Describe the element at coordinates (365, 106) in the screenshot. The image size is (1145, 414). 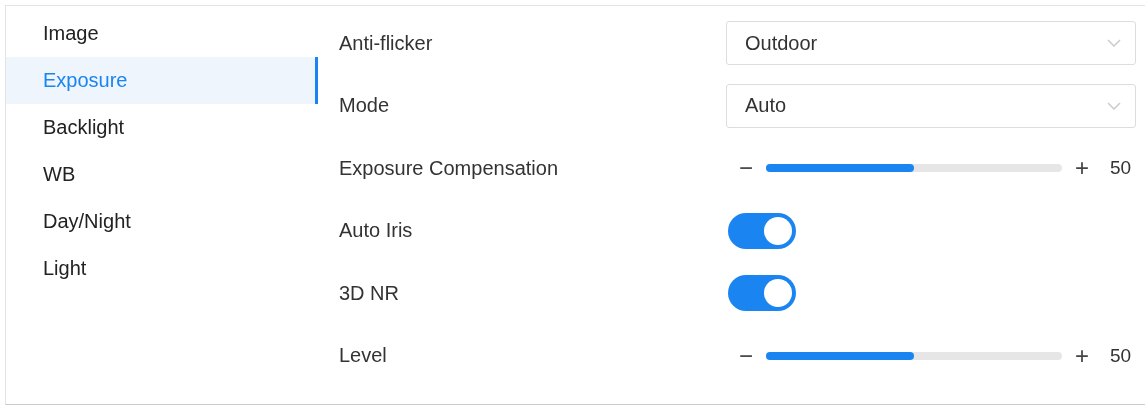
I see `setting-label: Mode` at that location.